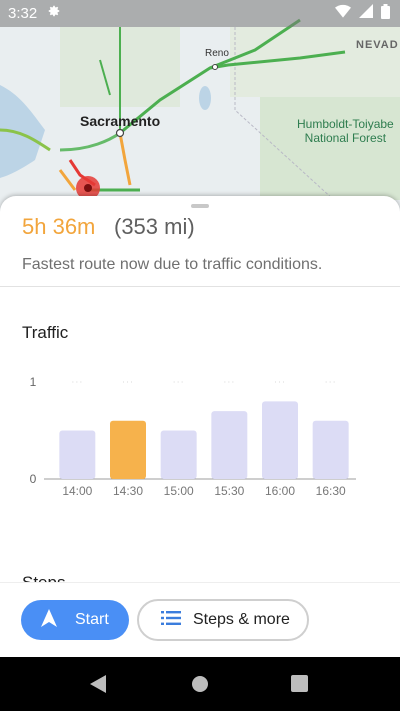  What do you see at coordinates (49, 620) in the screenshot?
I see `navigation-arrow-icon` at bounding box center [49, 620].